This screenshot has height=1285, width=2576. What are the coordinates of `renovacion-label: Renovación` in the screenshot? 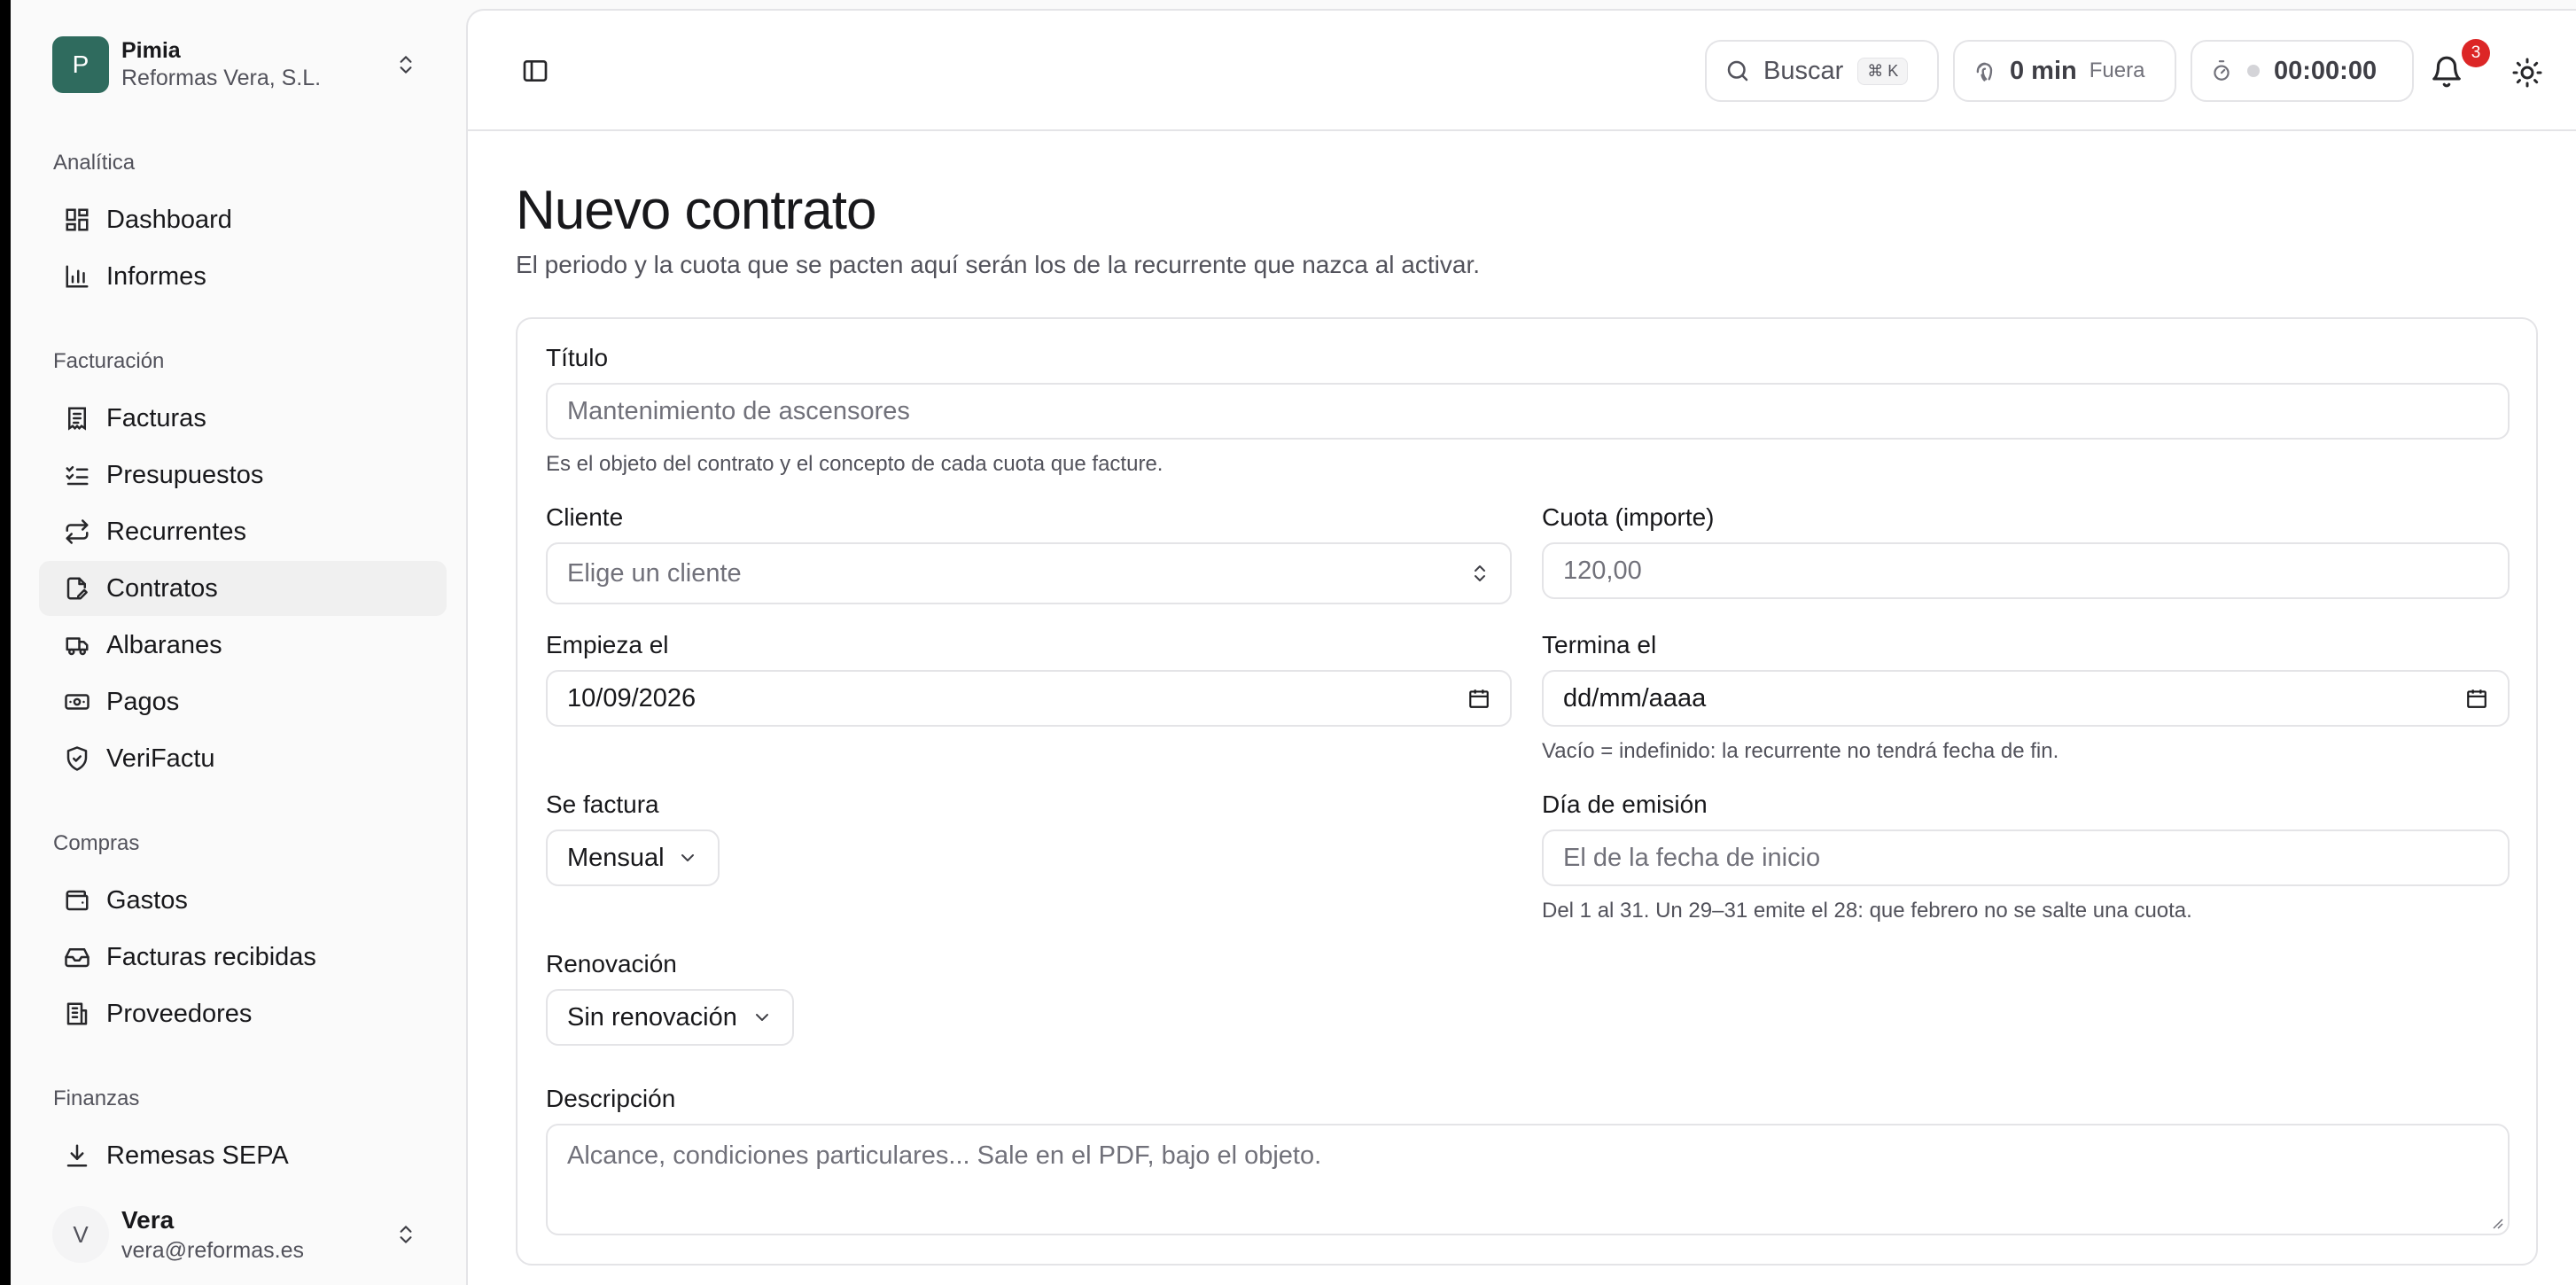 It's located at (611, 963).